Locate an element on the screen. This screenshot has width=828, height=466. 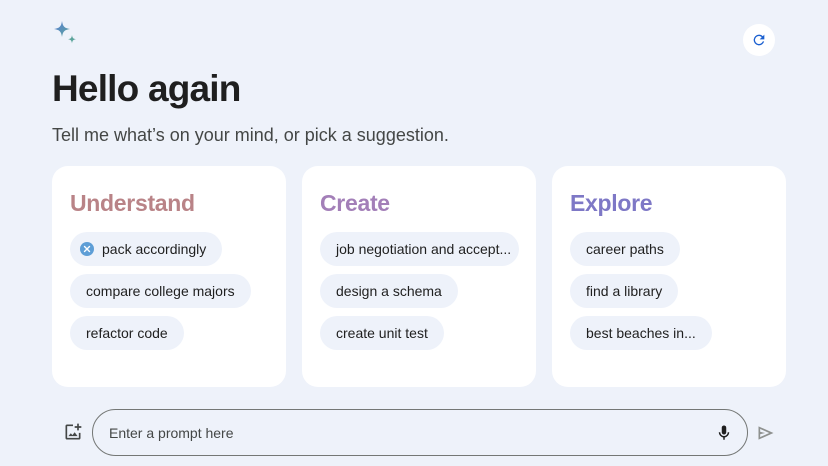
card-title: Create is located at coordinates (355, 203).